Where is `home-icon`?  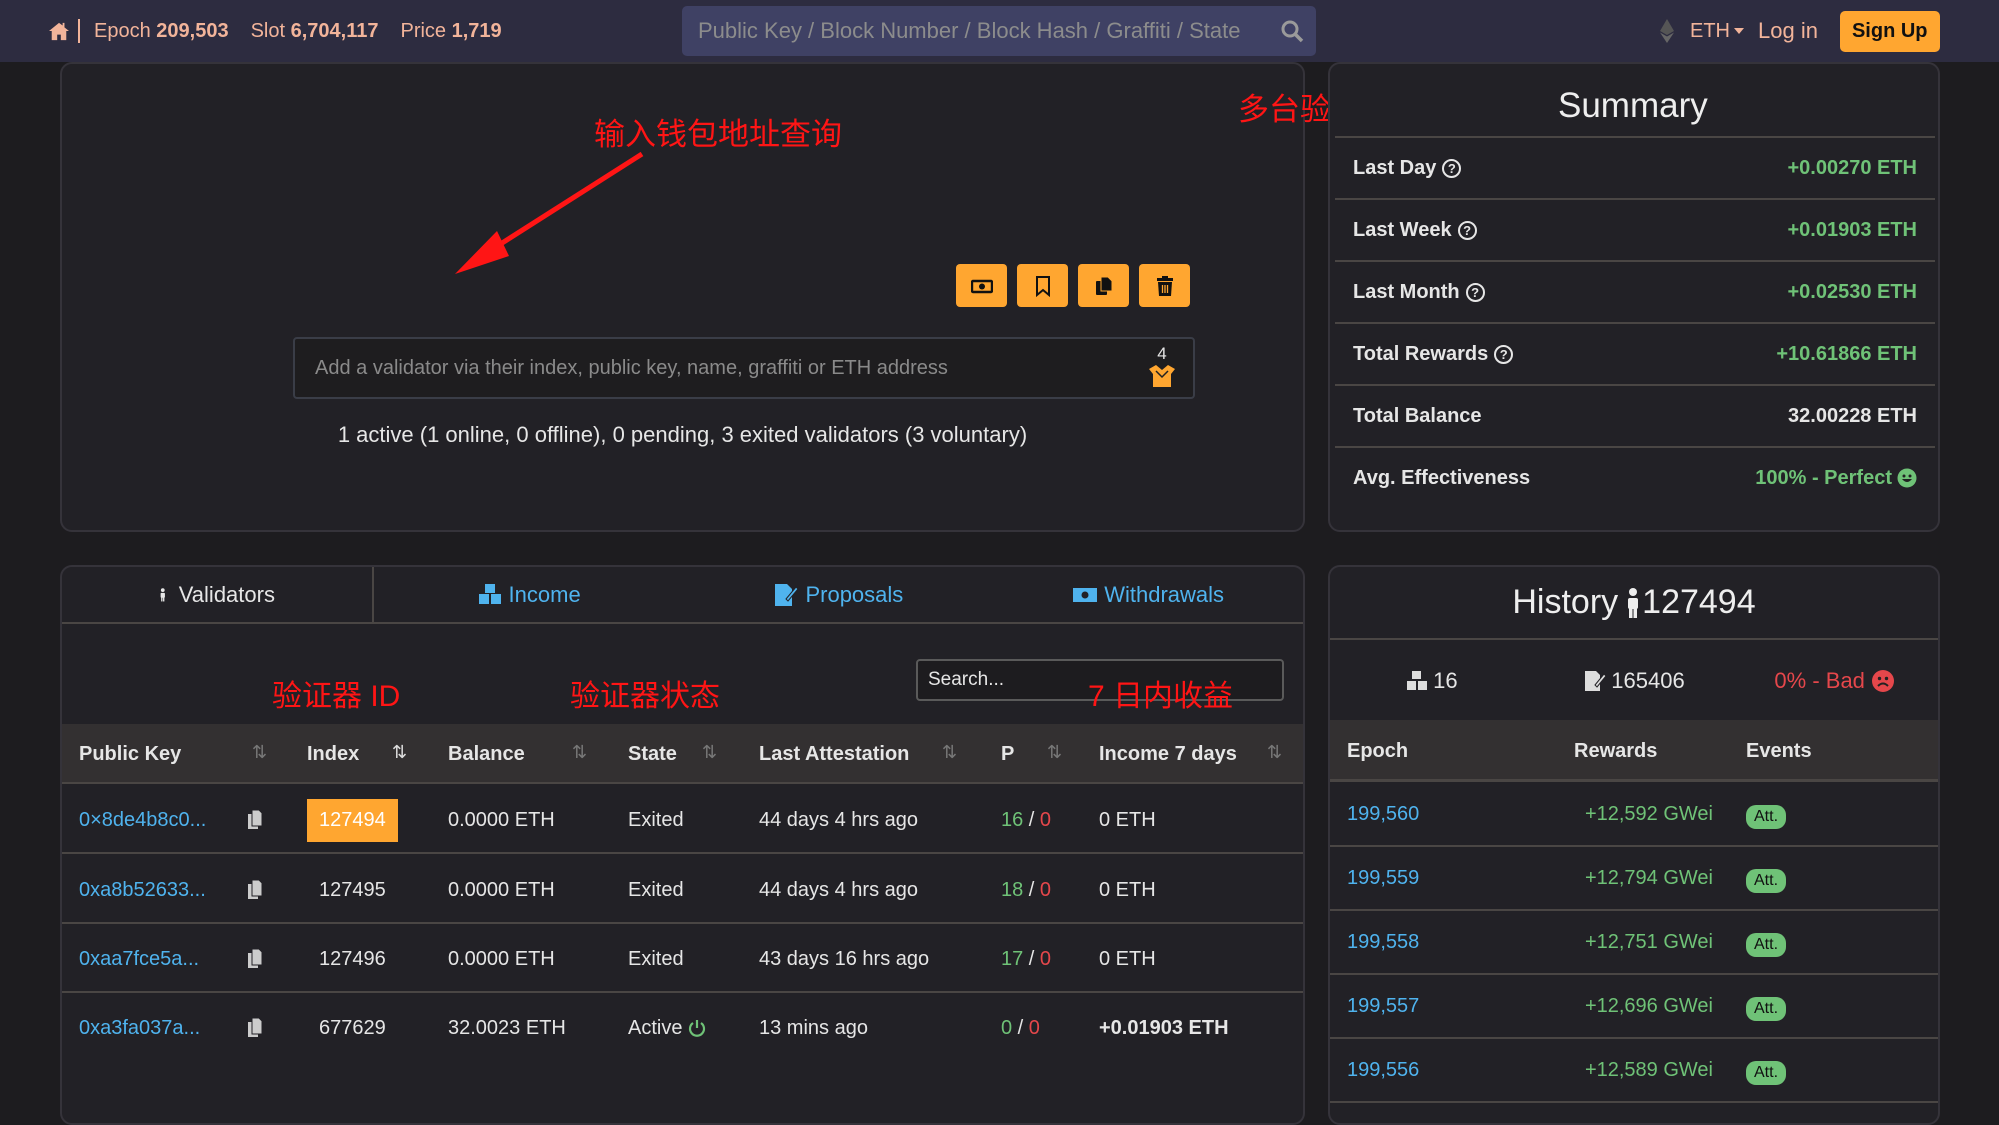 home-icon is located at coordinates (59, 31).